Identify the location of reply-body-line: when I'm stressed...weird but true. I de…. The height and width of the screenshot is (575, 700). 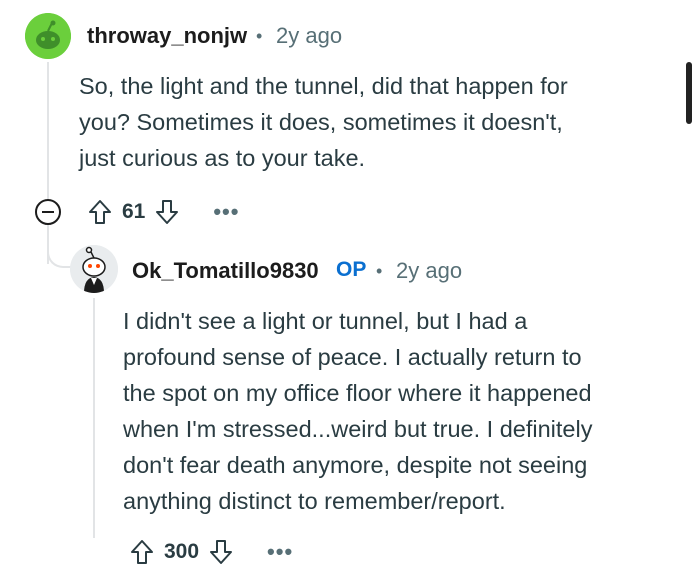
(358, 429).